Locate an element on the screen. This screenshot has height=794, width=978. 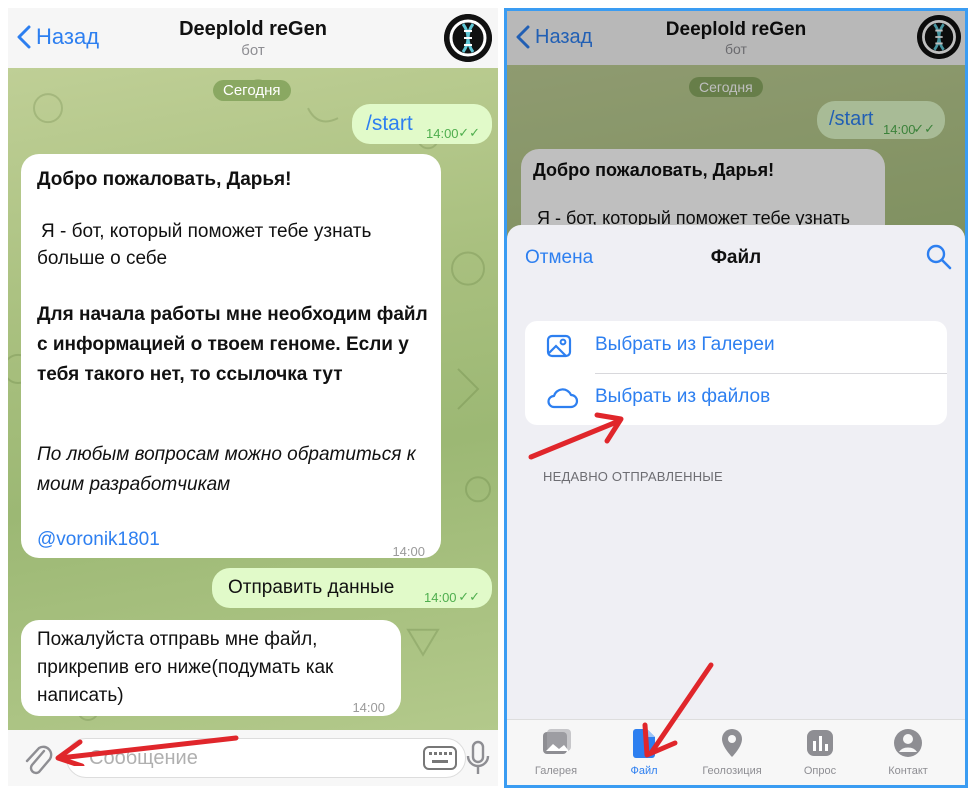
developer-handle-link: @voronik1801 is located at coordinates (98, 539).